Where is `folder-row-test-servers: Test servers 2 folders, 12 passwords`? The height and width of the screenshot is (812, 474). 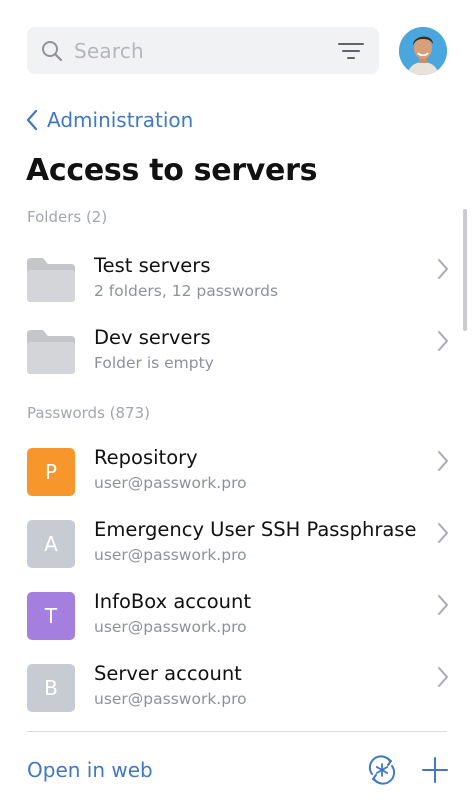
folder-row-test-servers: Test servers 2 folders, 12 passwords is located at coordinates (237, 287).